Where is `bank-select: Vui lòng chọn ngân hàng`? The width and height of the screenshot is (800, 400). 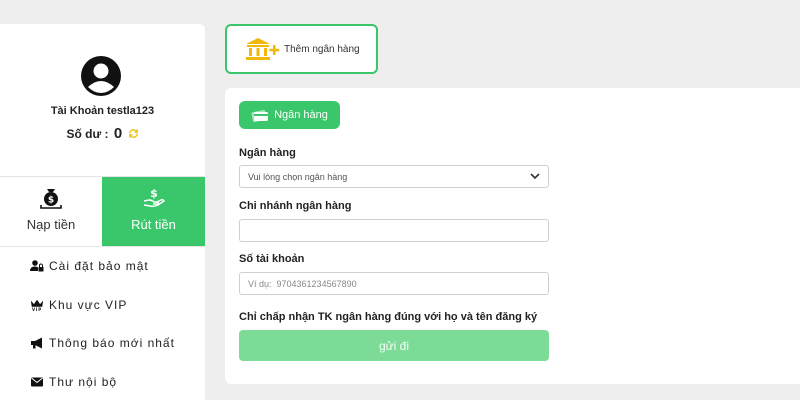 bank-select: Vui lòng chọn ngân hàng is located at coordinates (394, 176).